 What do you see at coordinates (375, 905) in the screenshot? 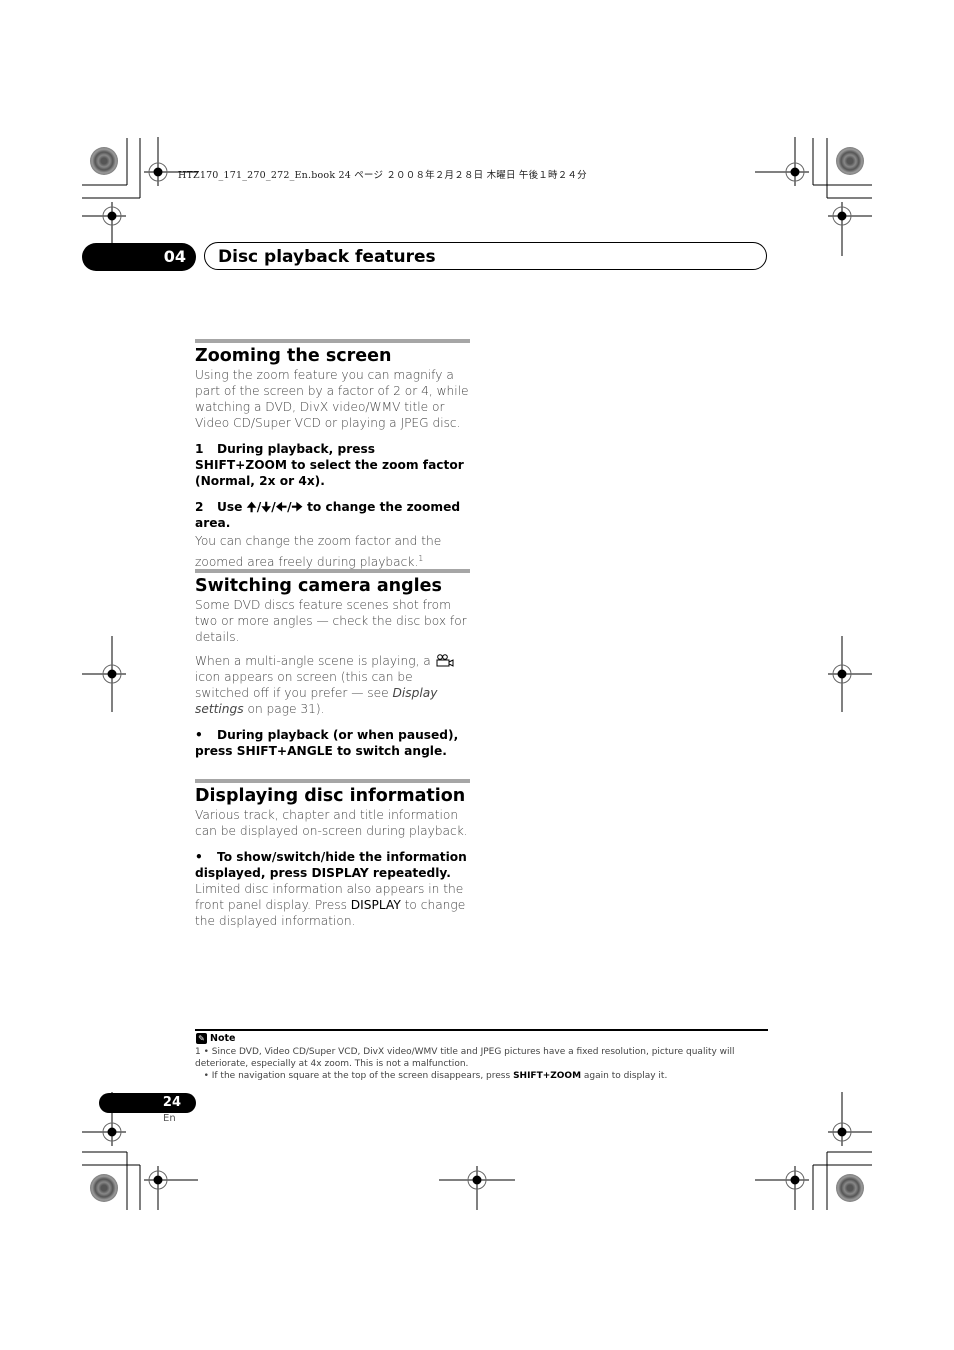
I see `button-name: DISPLAY` at bounding box center [375, 905].